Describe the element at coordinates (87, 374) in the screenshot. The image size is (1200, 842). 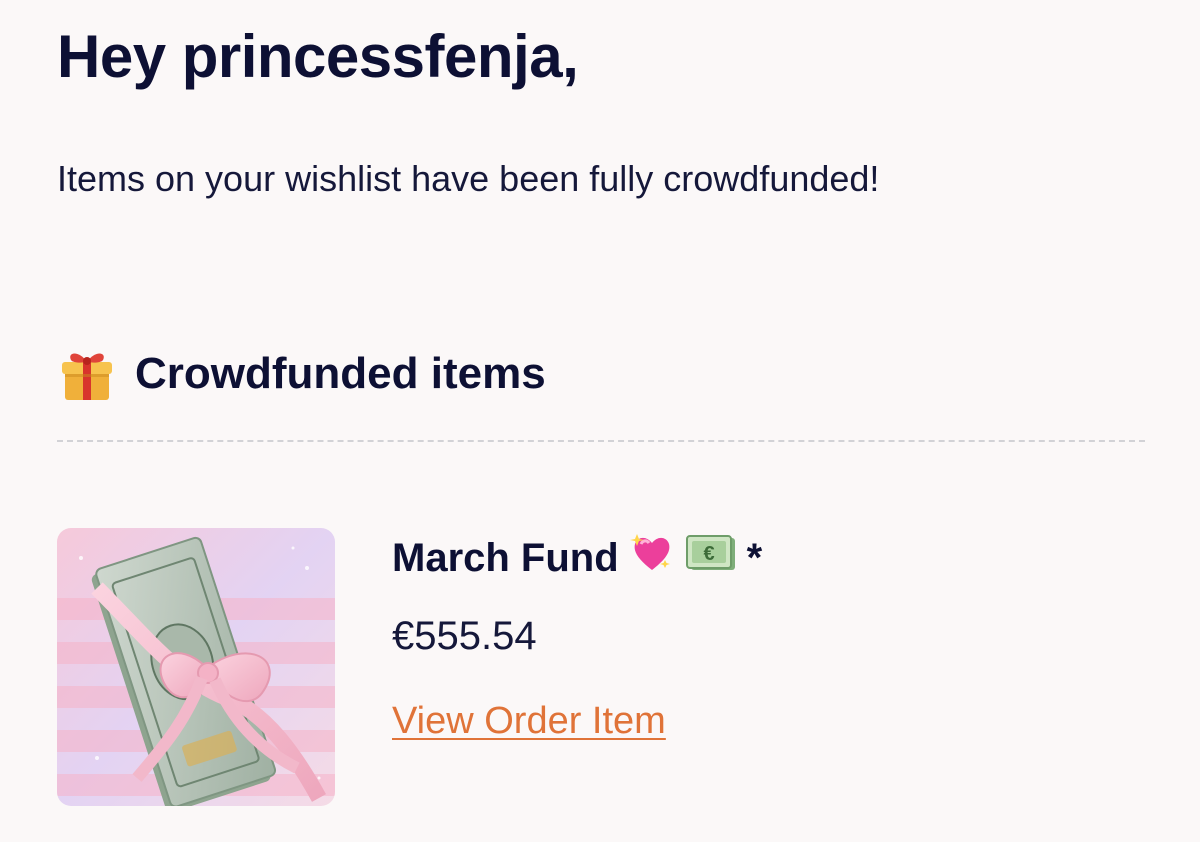
I see `gift-icon` at that location.